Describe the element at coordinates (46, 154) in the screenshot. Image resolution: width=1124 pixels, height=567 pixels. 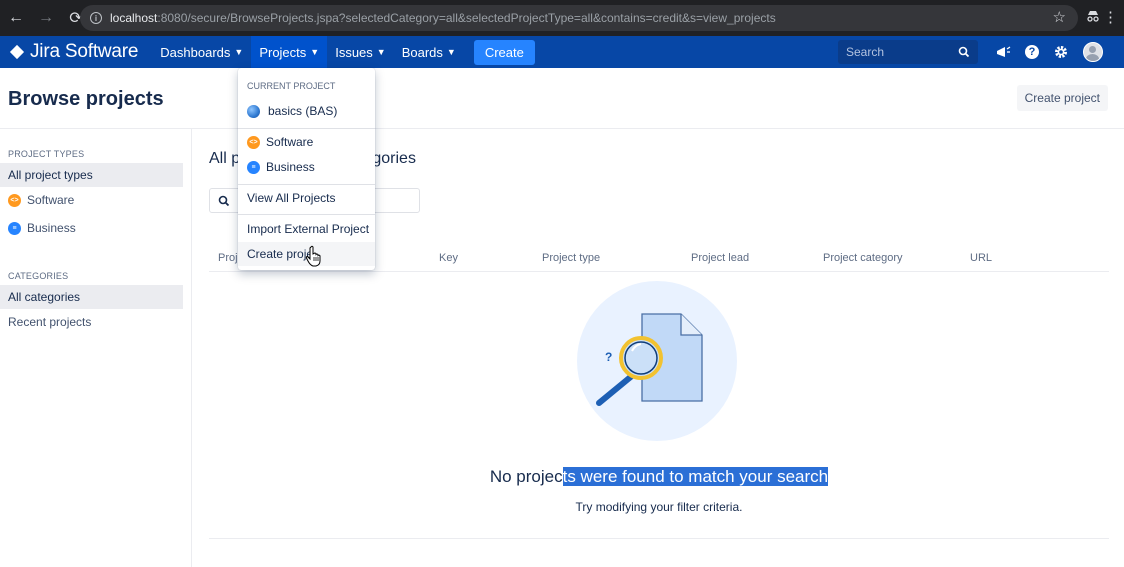
I see `project-types-heading: PROJECT TYPES` at that location.